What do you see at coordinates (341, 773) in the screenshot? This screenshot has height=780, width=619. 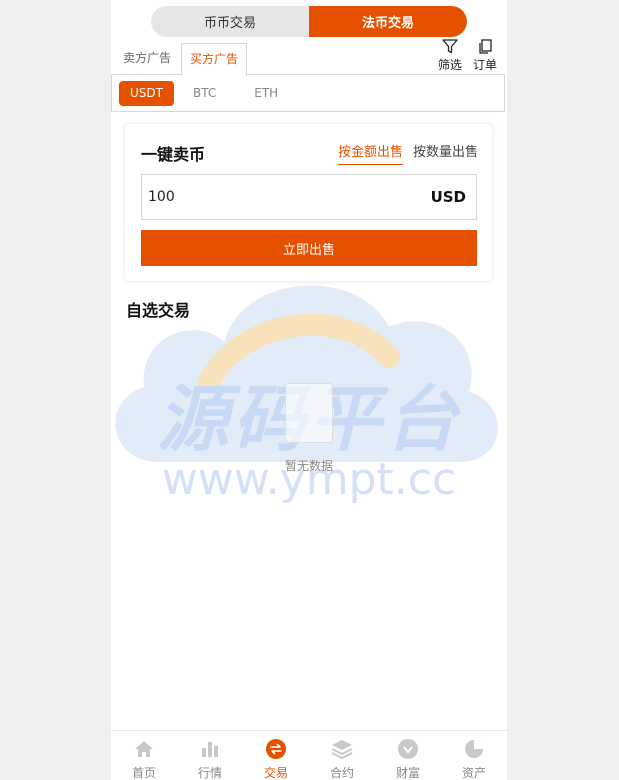 I see `nav-contract-label: 合约` at bounding box center [341, 773].